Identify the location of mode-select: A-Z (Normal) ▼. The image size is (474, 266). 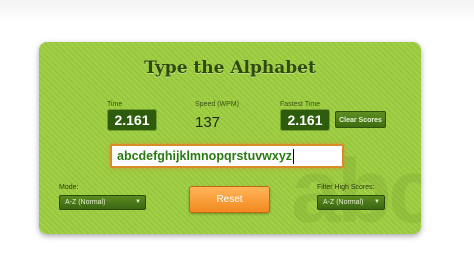
(102, 202).